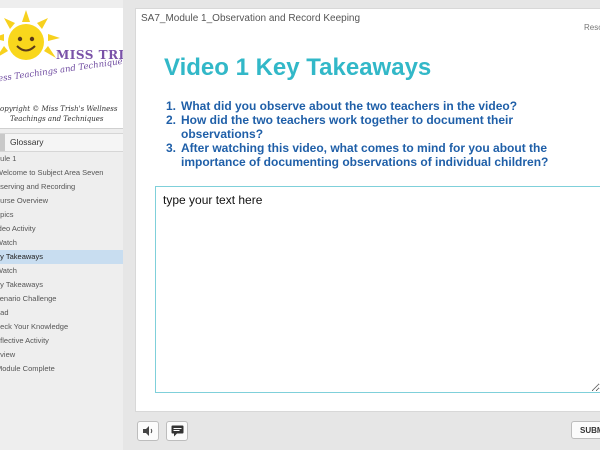 The height and width of the screenshot is (450, 600). I want to click on question-number: 2., so click(171, 120).